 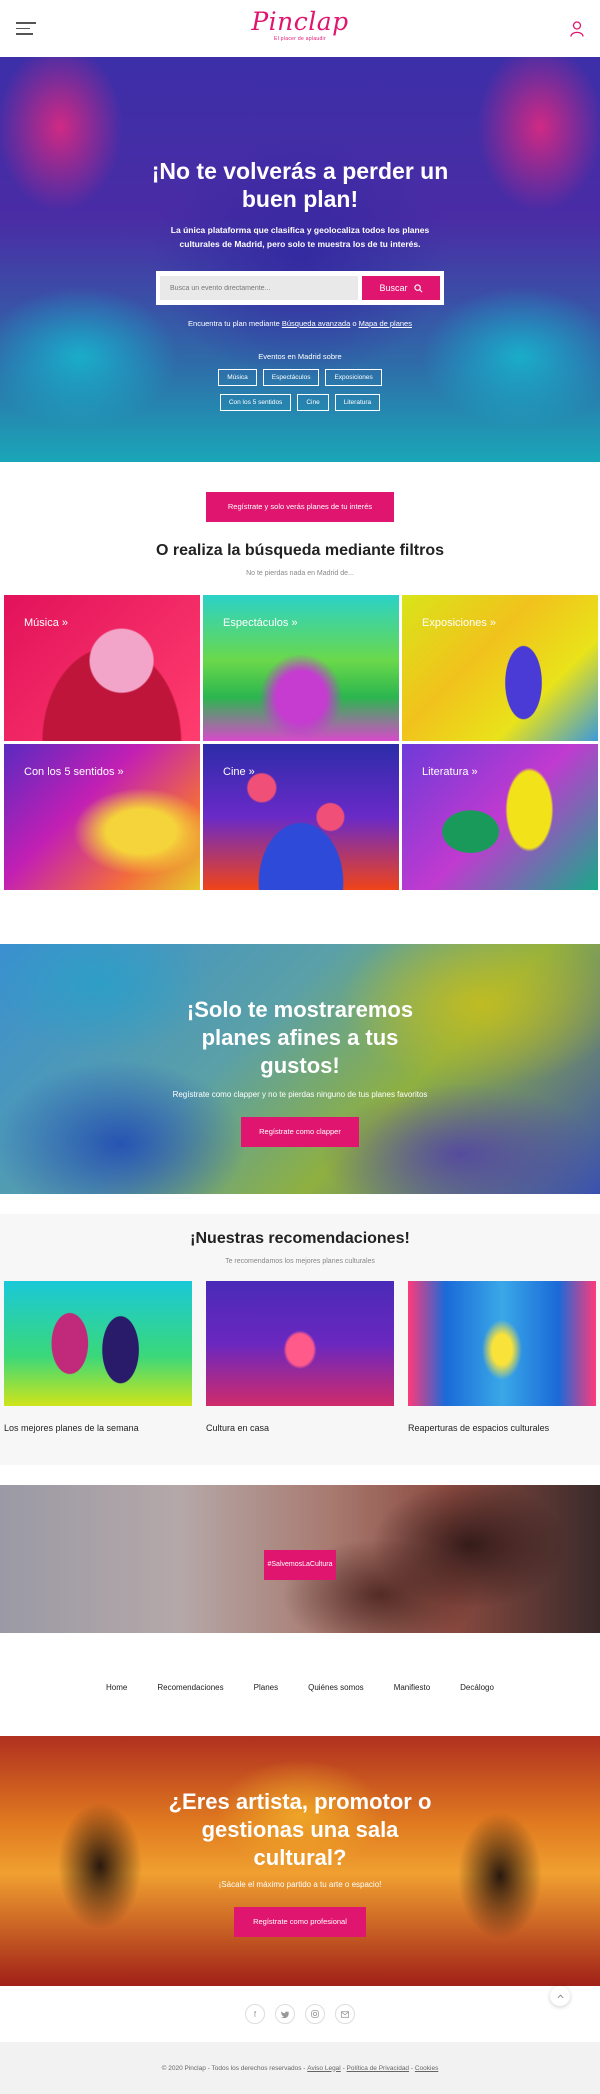 I want to click on search-bar: Buscar, so click(x=300, y=288).